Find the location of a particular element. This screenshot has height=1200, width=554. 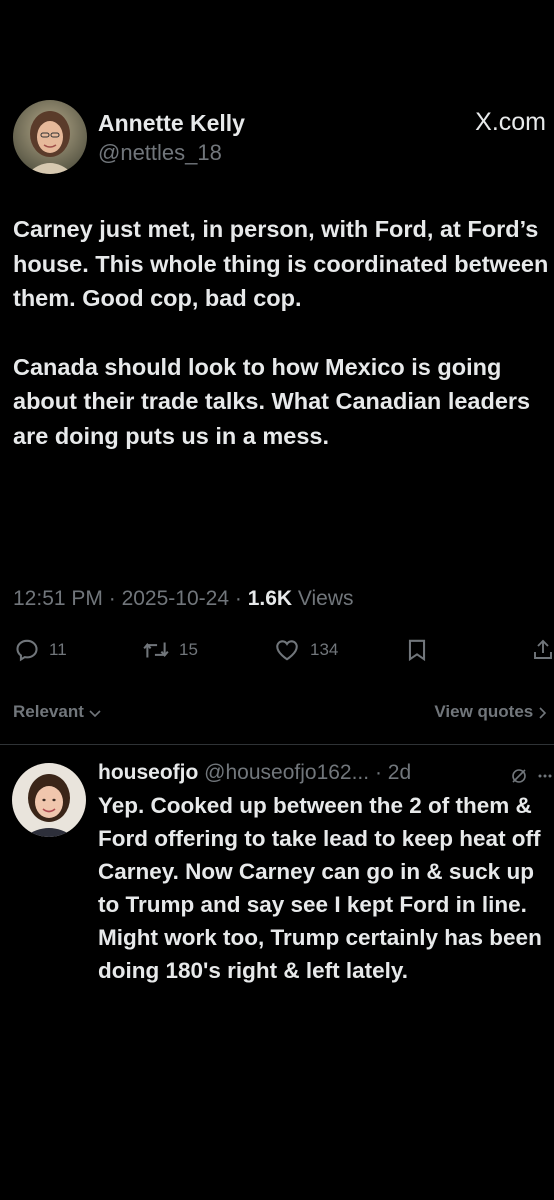

reply-count: 11 is located at coordinates (58, 649).